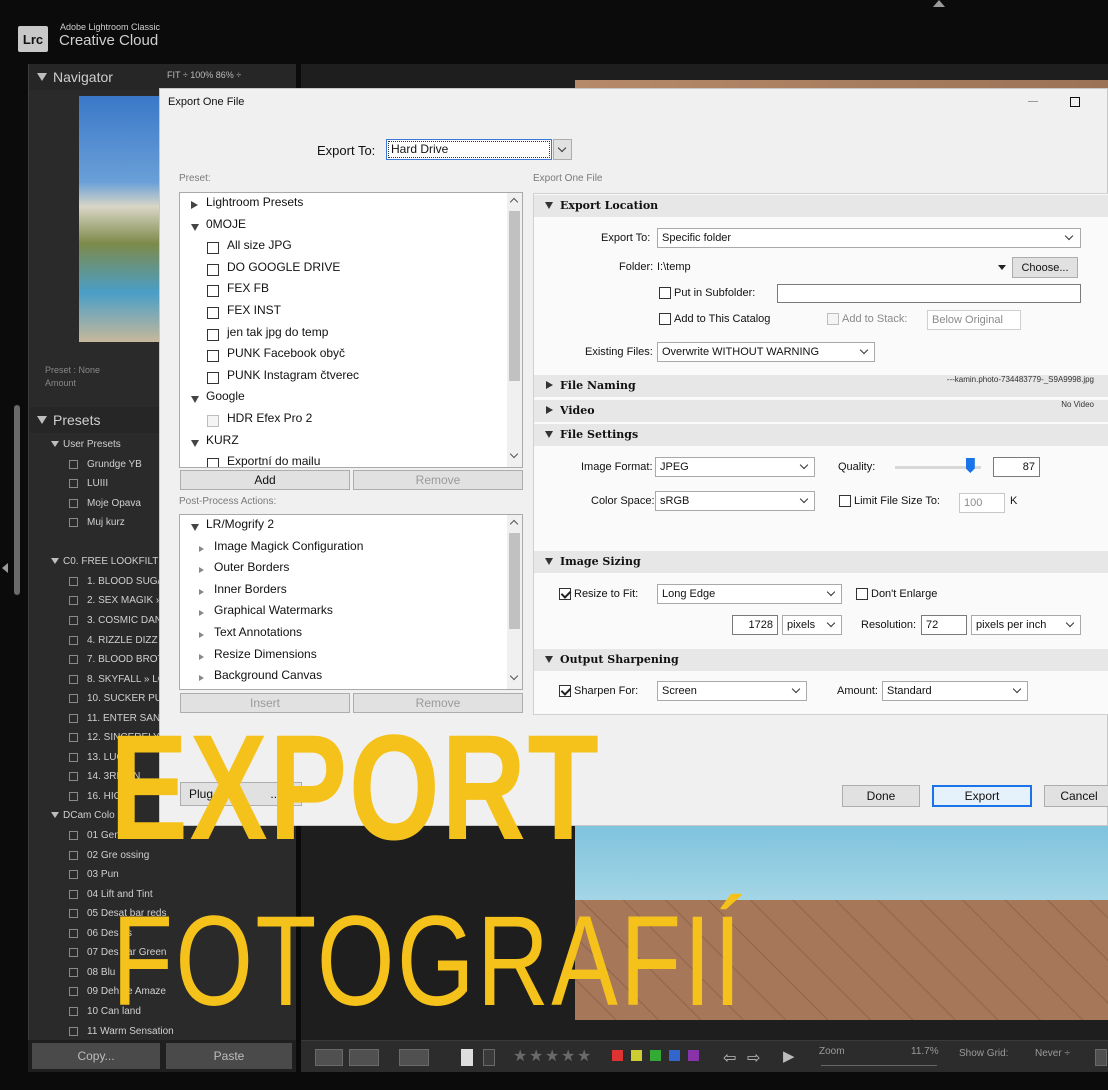 Image resolution: width=1108 pixels, height=1090 pixels. Describe the element at coordinates (329, 1057) in the screenshot. I see `loupe-view-icon` at that location.